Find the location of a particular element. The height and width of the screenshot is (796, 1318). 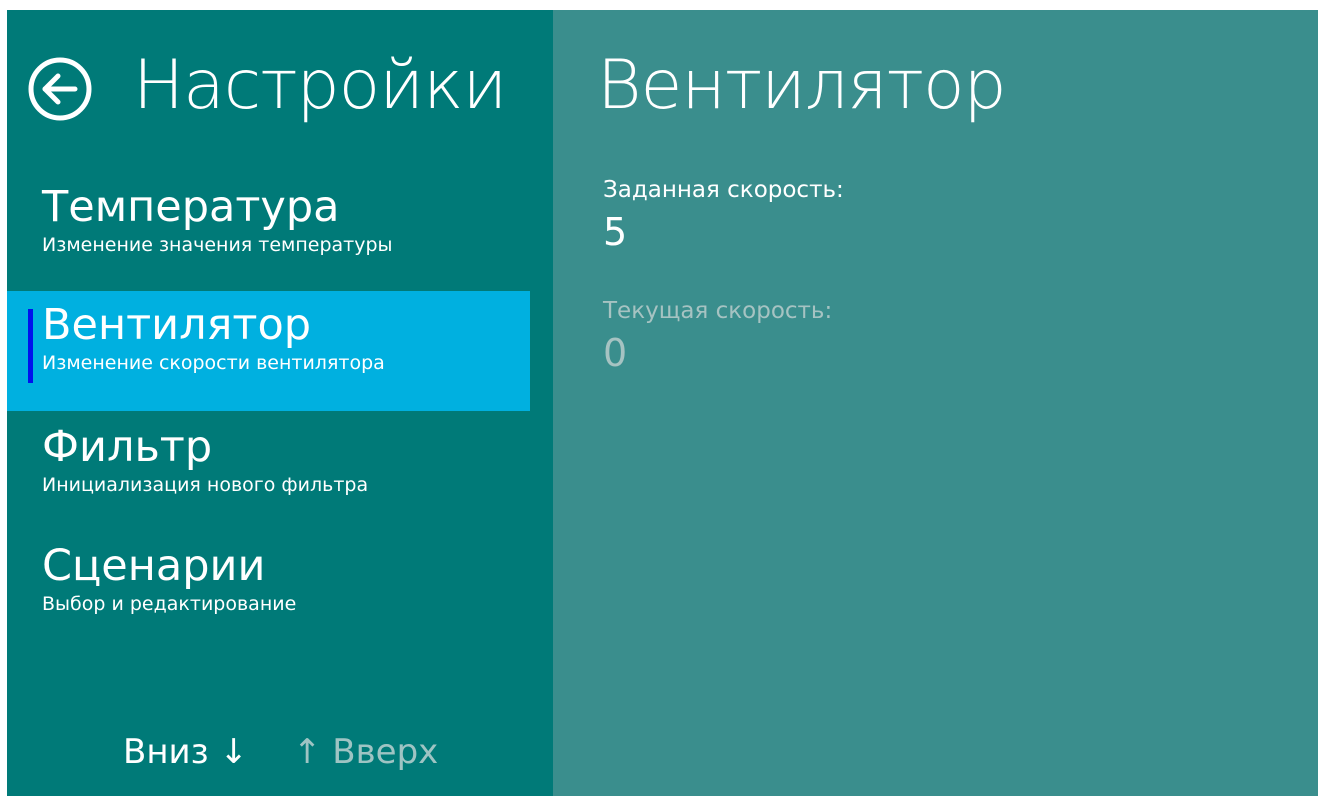

scroll-down-button: Вниз ↓ is located at coordinates (185, 752).